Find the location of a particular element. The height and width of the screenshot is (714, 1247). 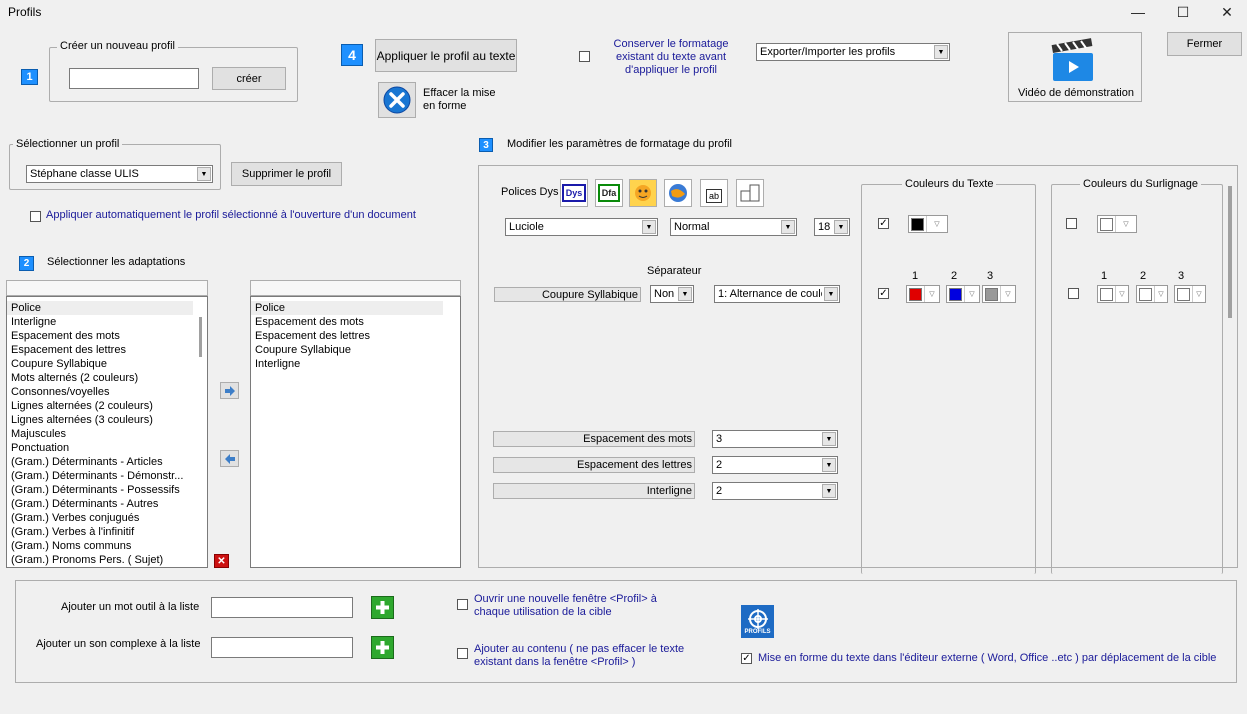

dfa-font-button: Dfa is located at coordinates (609, 193).